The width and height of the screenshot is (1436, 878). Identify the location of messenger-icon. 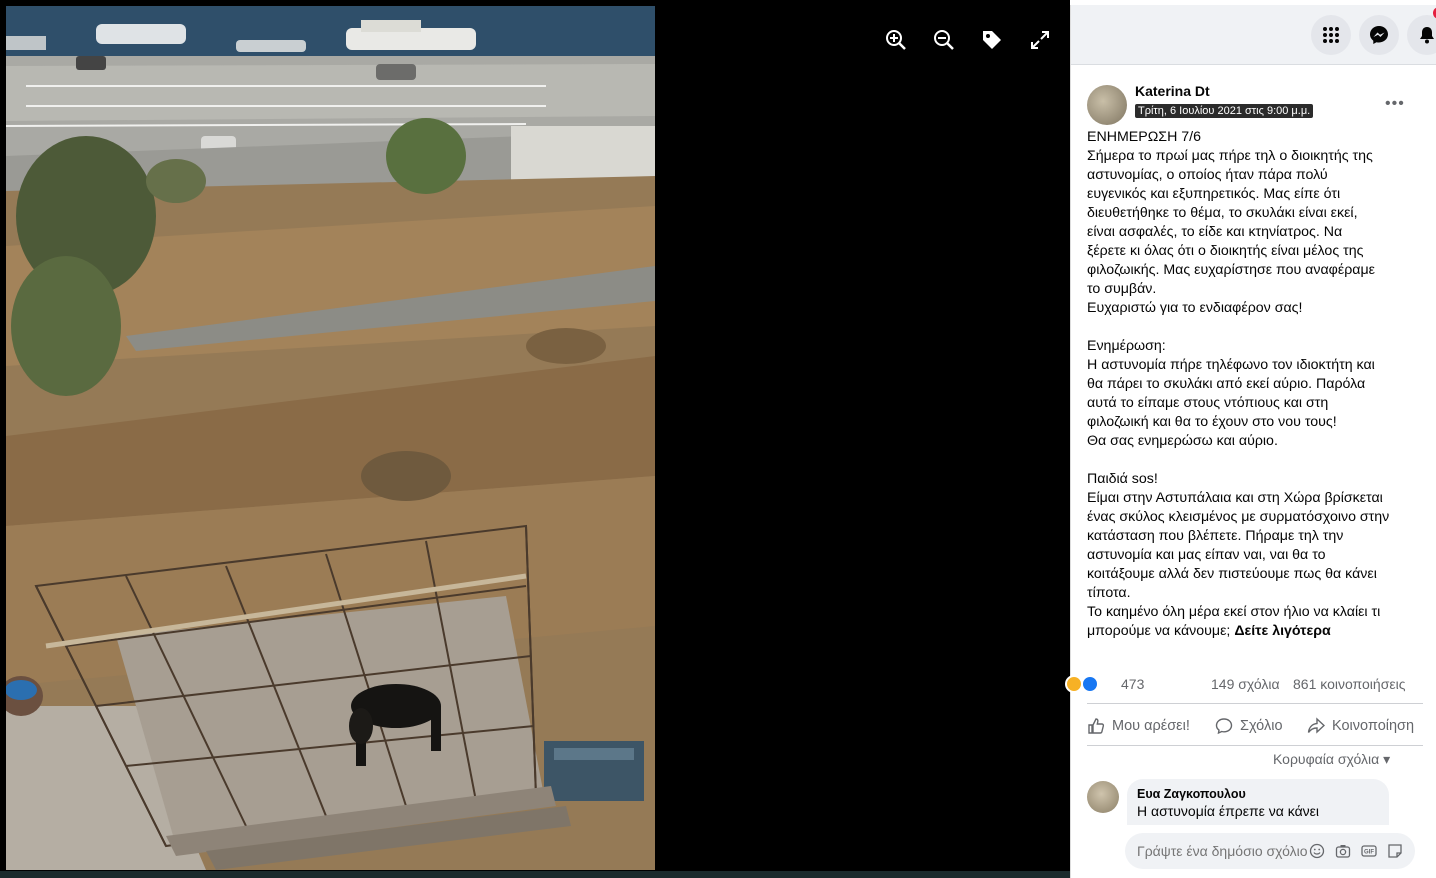
(1379, 35).